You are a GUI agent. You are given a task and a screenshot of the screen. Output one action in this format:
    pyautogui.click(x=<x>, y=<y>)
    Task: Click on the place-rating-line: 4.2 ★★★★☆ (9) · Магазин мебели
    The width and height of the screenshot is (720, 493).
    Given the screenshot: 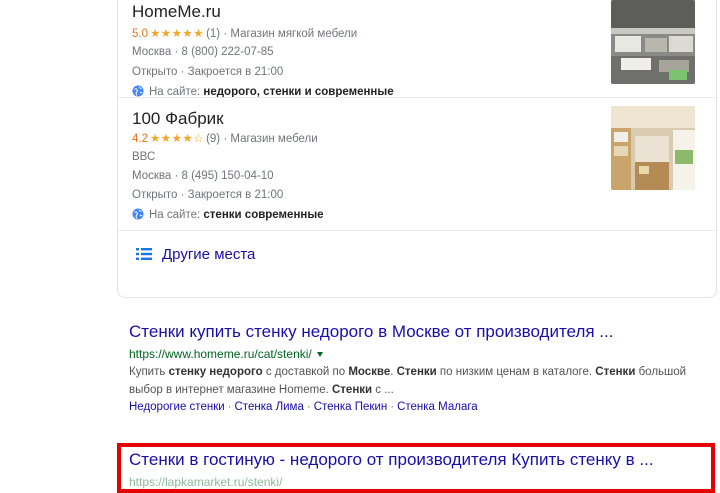 What is the action you would take?
    pyautogui.click(x=225, y=139)
    